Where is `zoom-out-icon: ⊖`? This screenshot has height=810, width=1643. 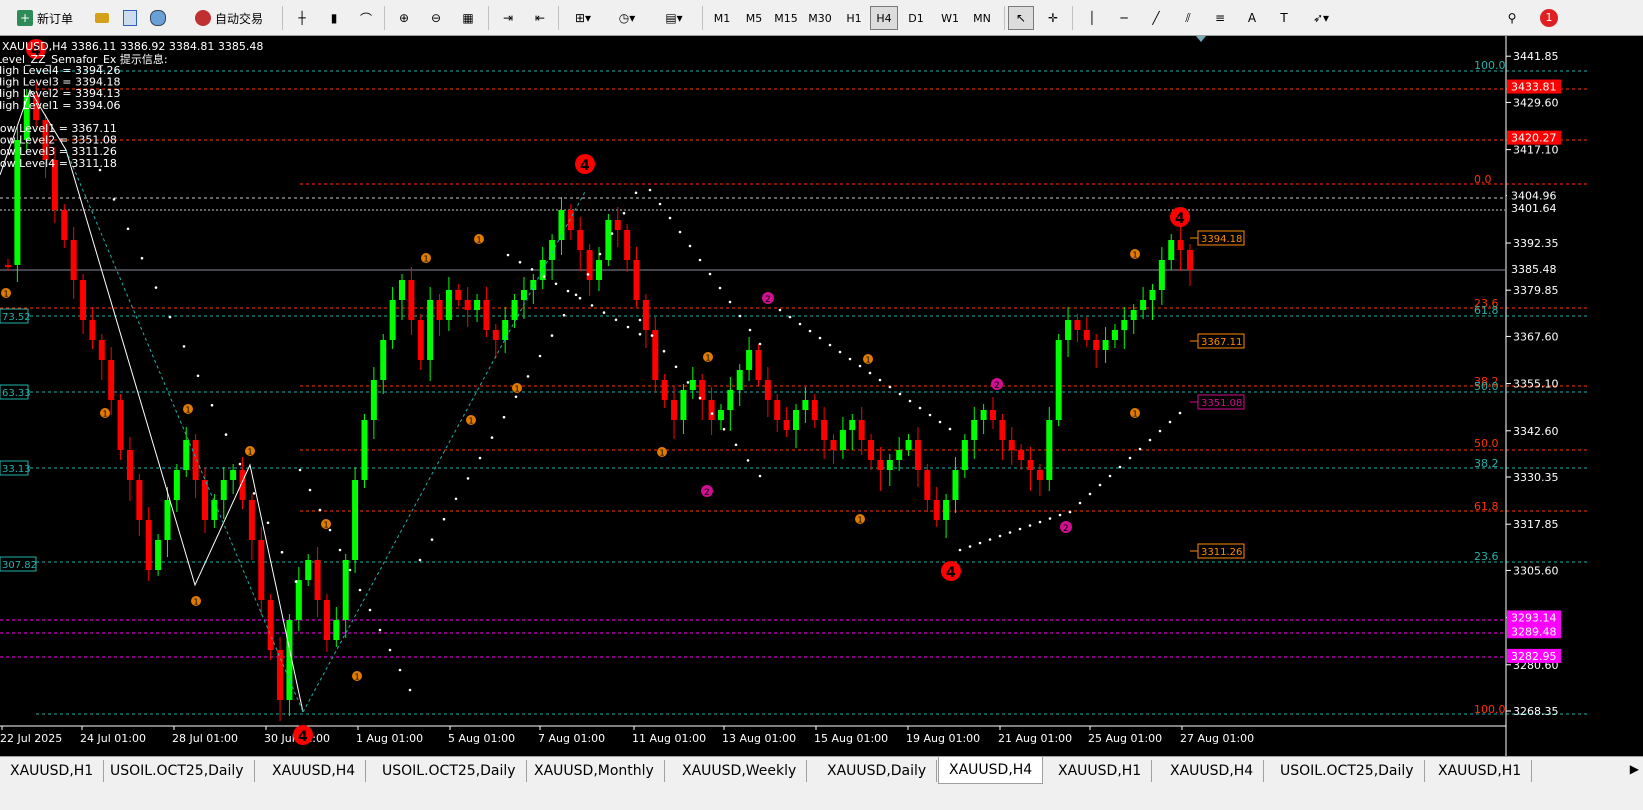
zoom-out-icon: ⊖ is located at coordinates (436, 18).